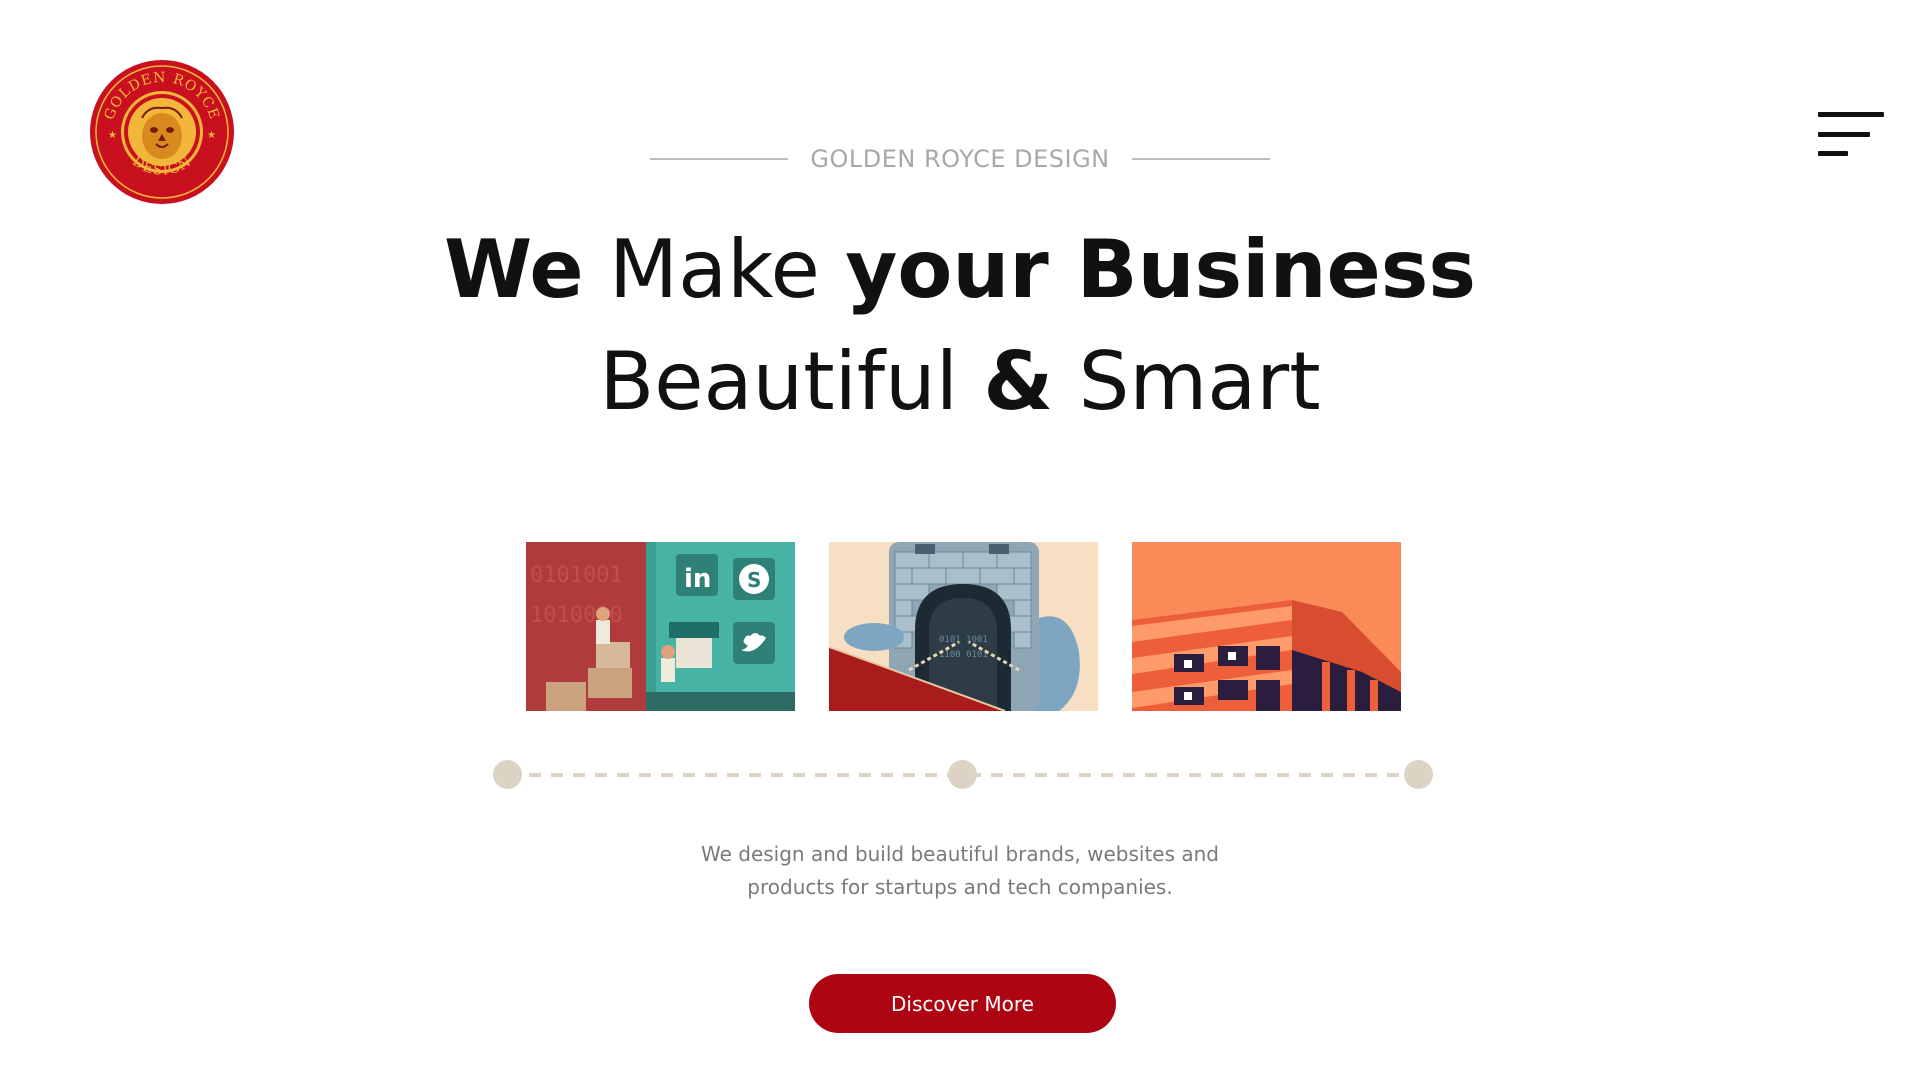 This screenshot has width=1920, height=1080. Describe the element at coordinates (1161, 269) in the screenshot. I see `headline-word: your Business` at that location.